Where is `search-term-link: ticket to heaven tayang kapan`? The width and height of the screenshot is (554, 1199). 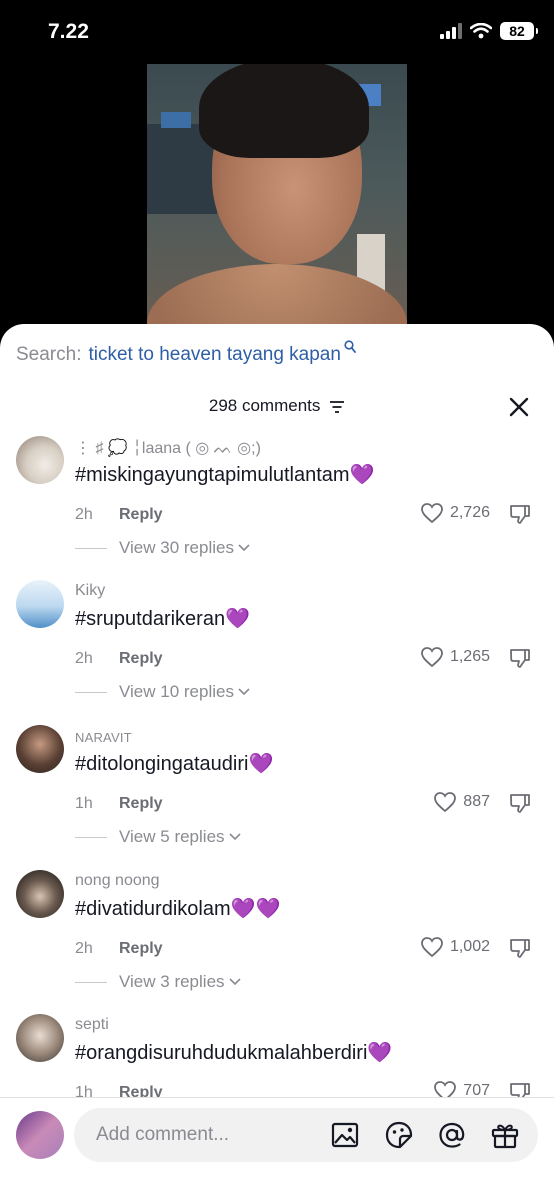
search-term-link: ticket to heaven tayang kapan is located at coordinates (214, 355).